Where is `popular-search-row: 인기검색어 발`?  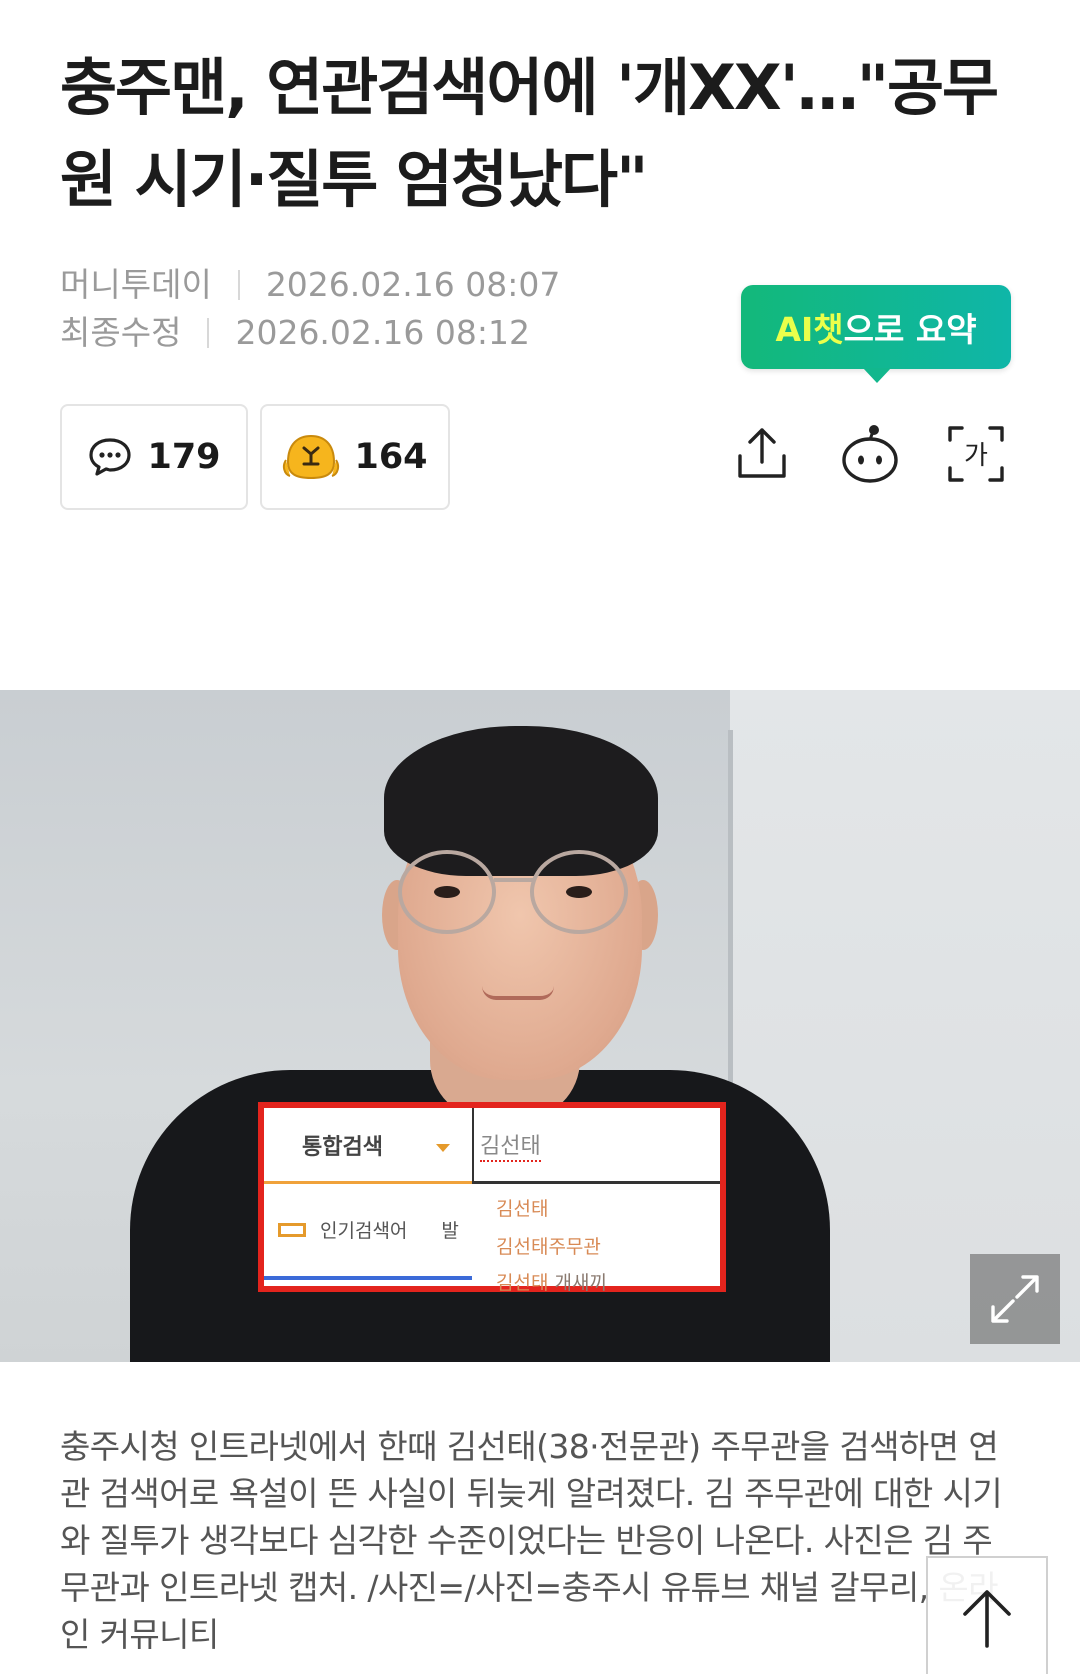 popular-search-row: 인기검색어 발 is located at coordinates (368, 1229).